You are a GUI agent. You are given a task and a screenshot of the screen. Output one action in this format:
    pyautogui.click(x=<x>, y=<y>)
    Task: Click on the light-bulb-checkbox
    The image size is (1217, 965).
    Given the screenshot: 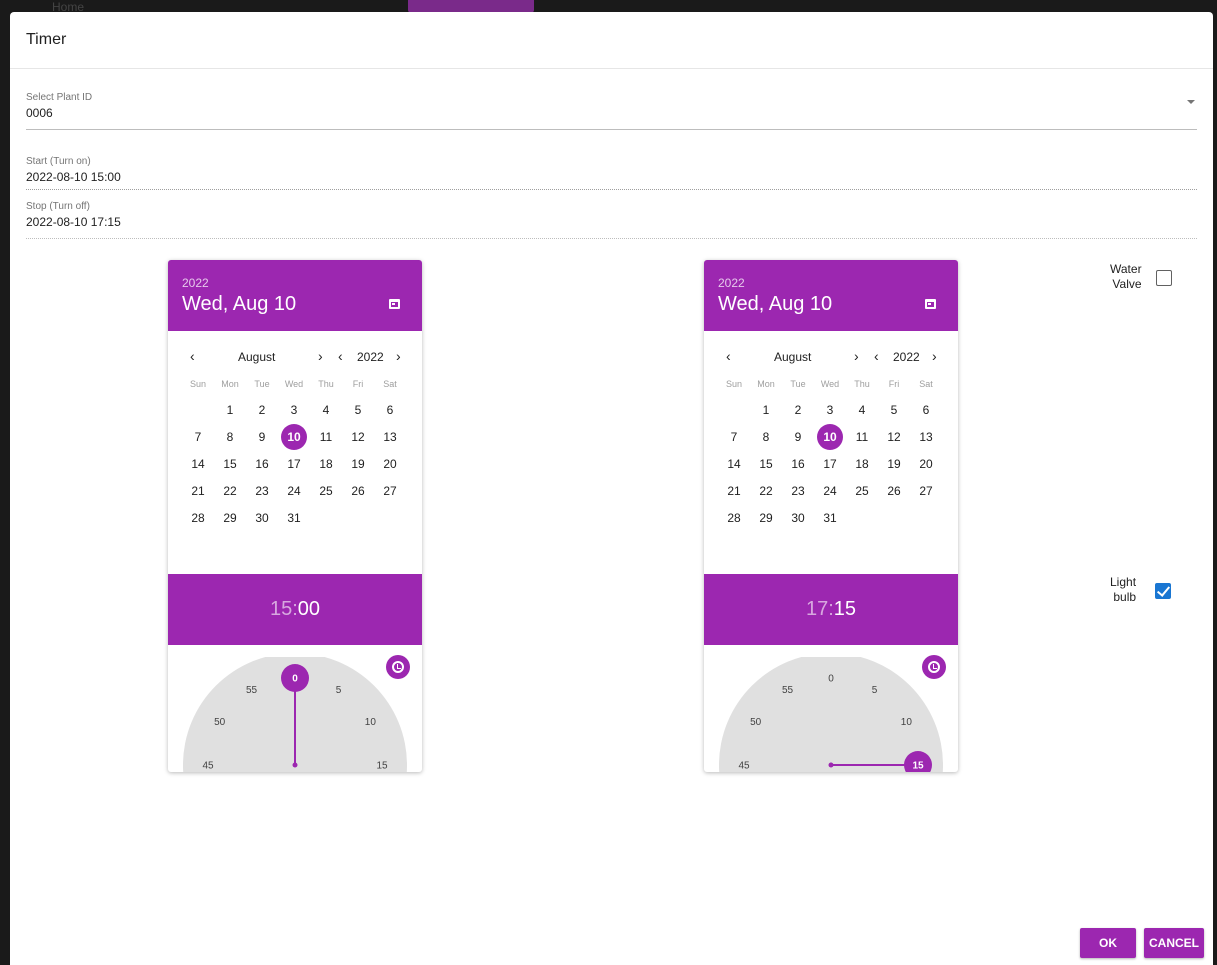 What is the action you would take?
    pyautogui.click(x=1163, y=591)
    